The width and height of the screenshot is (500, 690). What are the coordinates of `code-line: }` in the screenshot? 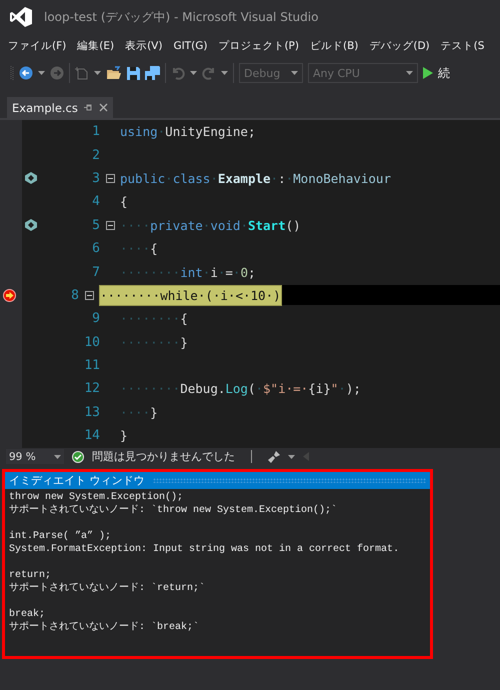 It's located at (124, 436).